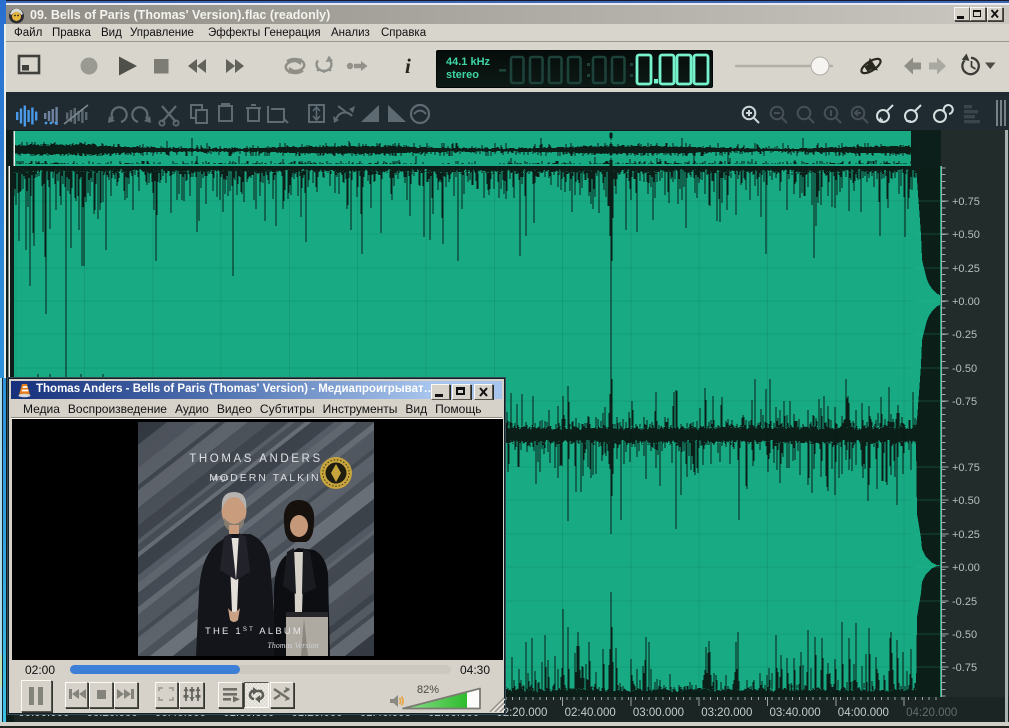  I want to click on svg-text: 03:40.000, so click(795, 713).